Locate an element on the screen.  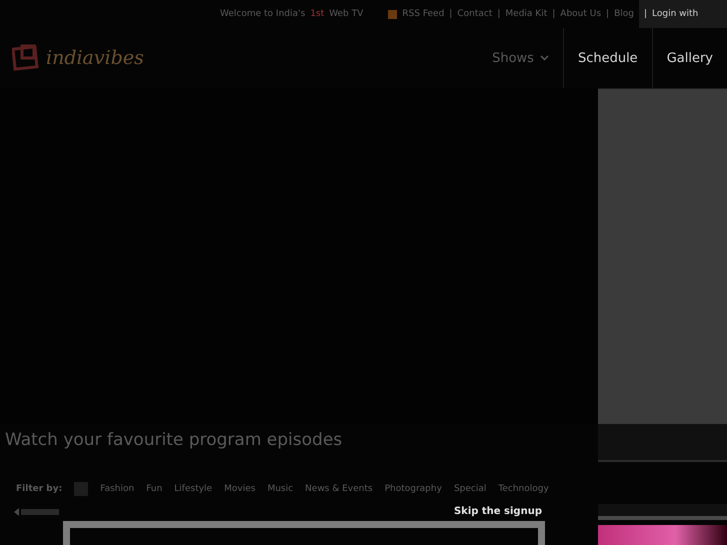
chevron-icon is located at coordinates (544, 58).